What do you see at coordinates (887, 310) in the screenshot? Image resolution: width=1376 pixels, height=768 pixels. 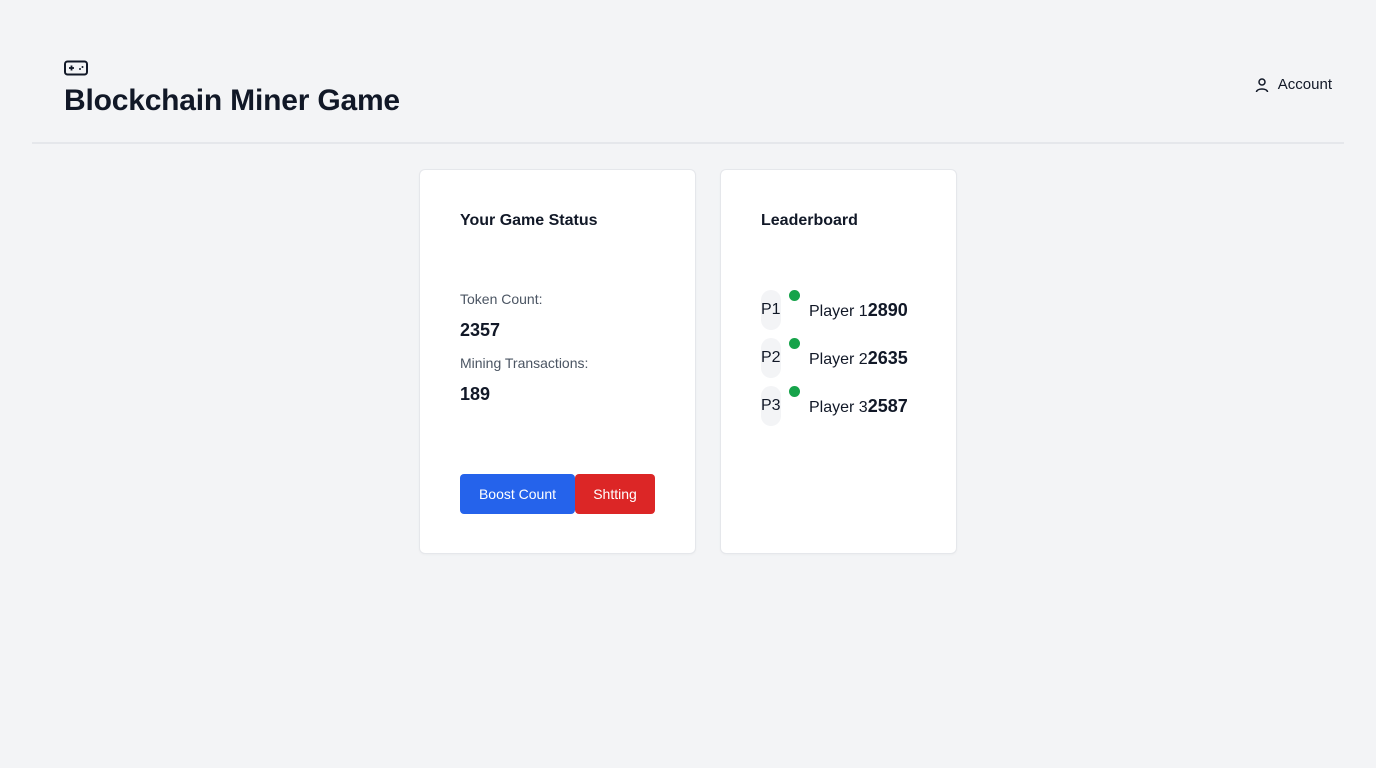 I see `player-score: 2890` at bounding box center [887, 310].